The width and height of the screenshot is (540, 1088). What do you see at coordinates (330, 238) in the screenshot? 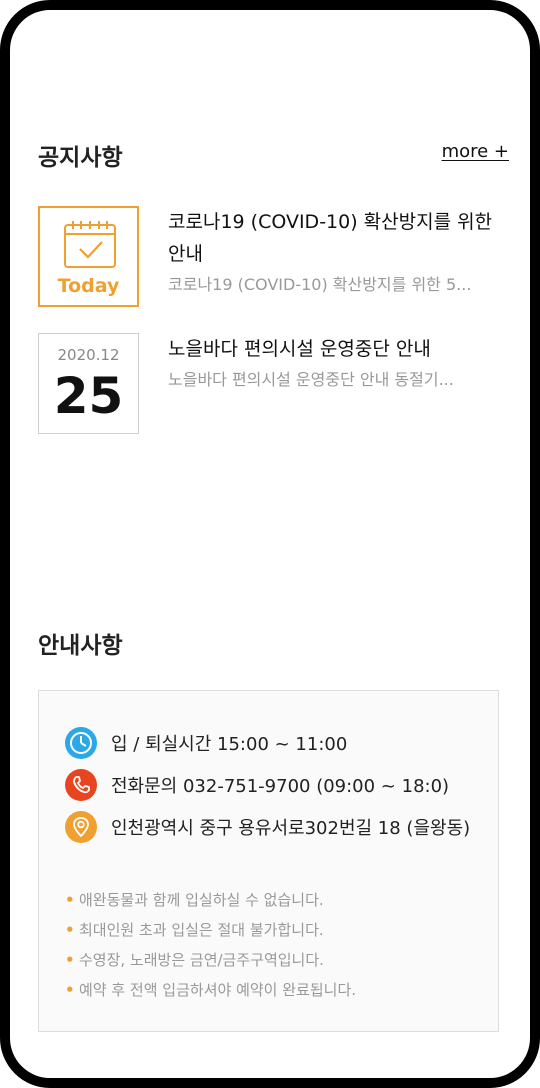
I see `notice-heading: 코로나19 (COVID-10) 확산방지를 위한 안내` at bounding box center [330, 238].